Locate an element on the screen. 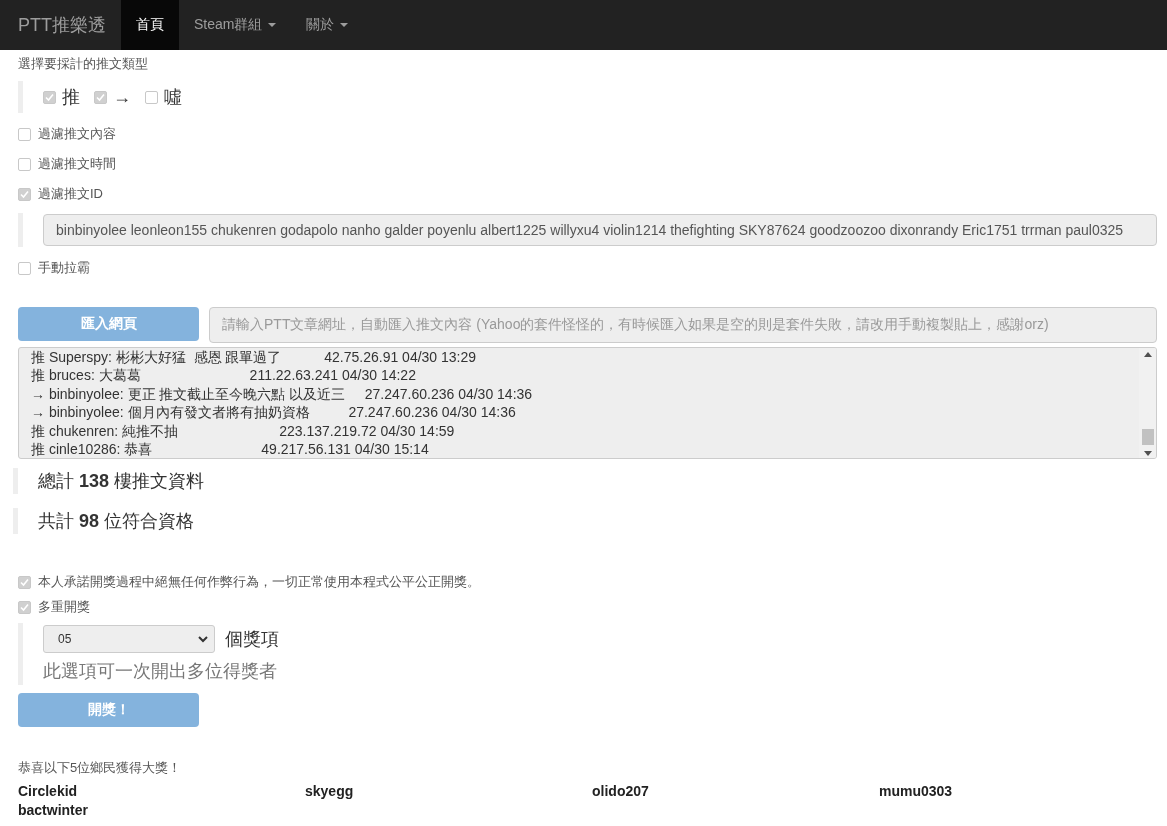 The height and width of the screenshot is (826, 1167). checkbox-label: 過濾推文時間 is located at coordinates (77, 164).